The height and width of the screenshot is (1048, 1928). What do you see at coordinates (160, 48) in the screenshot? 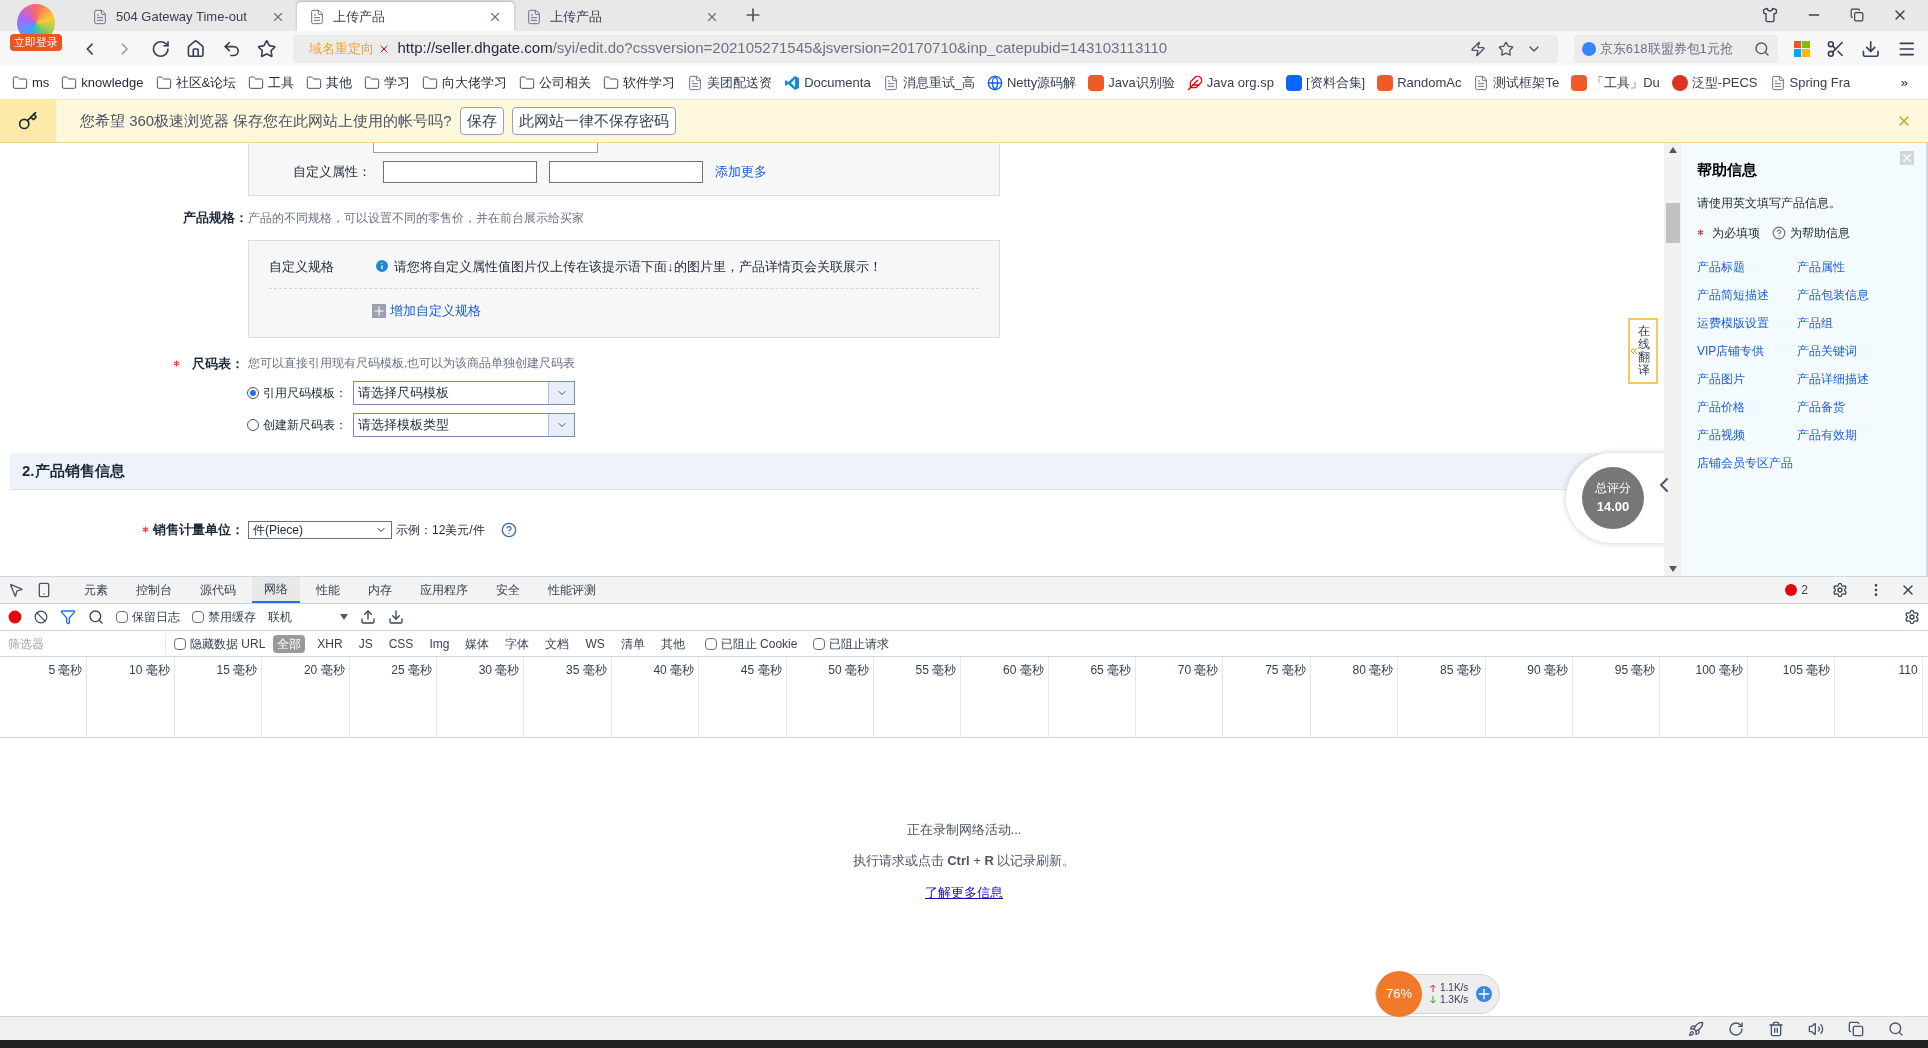
I see `reload-icon` at bounding box center [160, 48].